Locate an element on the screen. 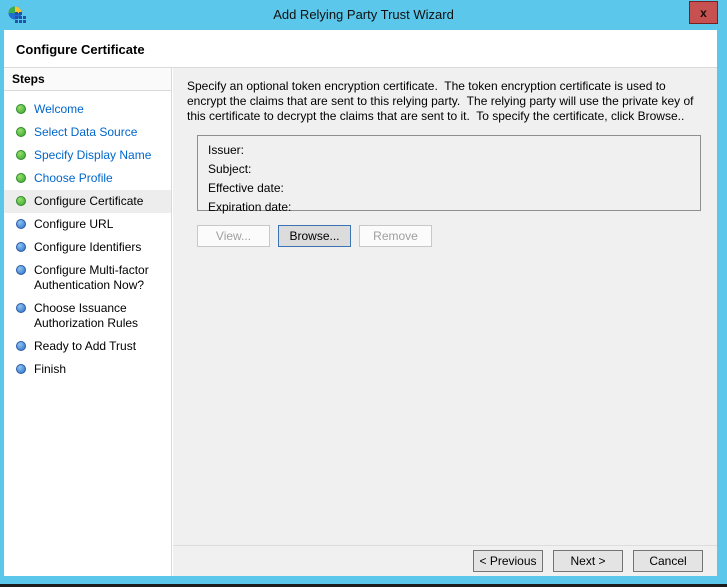  page-title: Configure Certificate is located at coordinates (80, 49).